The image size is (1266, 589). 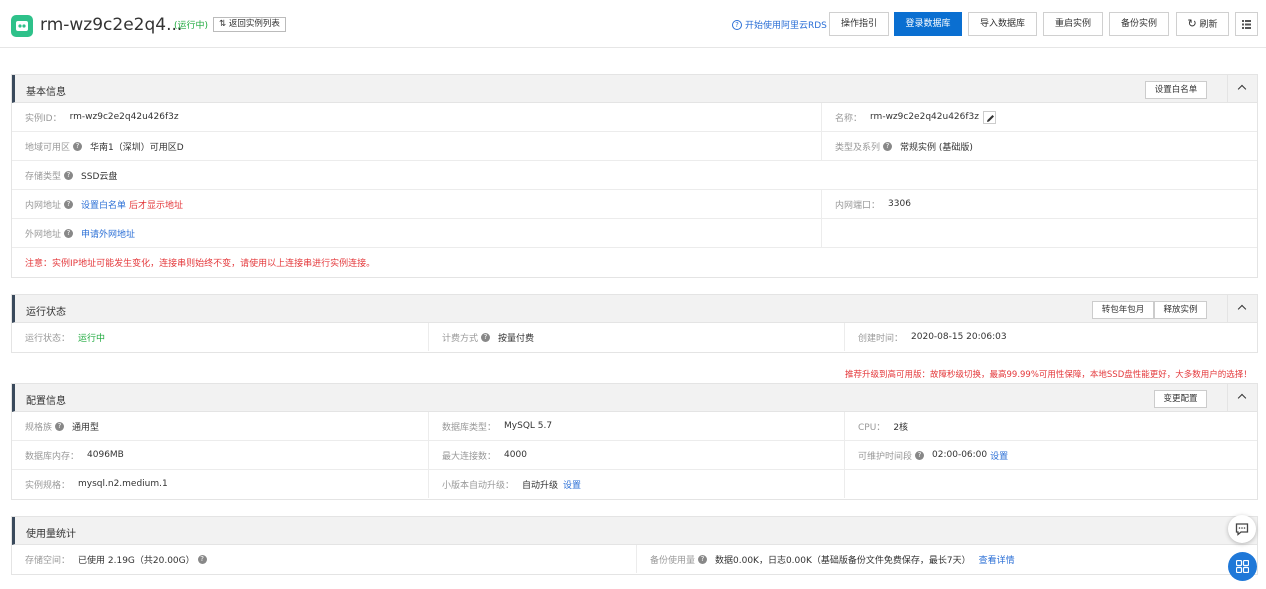 I want to click on max-connections-value: 4000, so click(x=515, y=455).